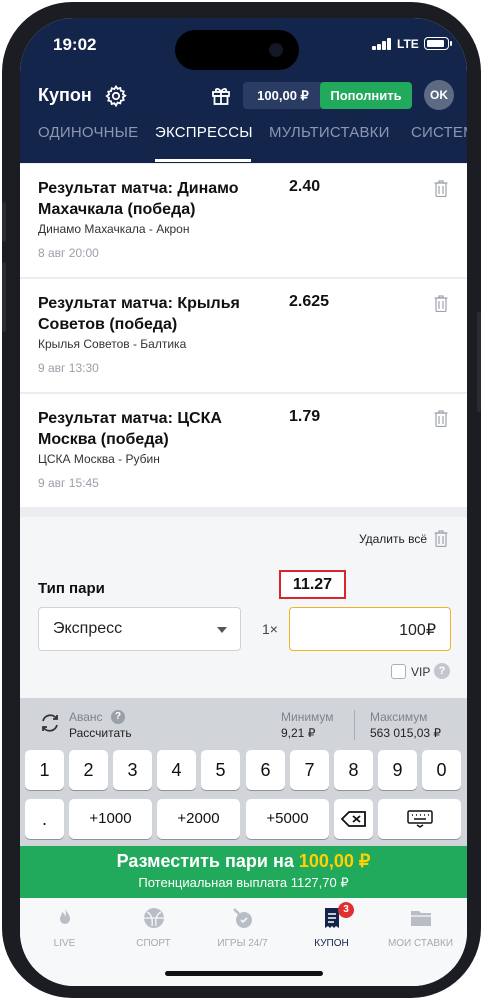 Image resolution: width=483 pixels, height=1000 pixels. Describe the element at coordinates (398, 671) in the screenshot. I see `vip-checkbox` at that location.